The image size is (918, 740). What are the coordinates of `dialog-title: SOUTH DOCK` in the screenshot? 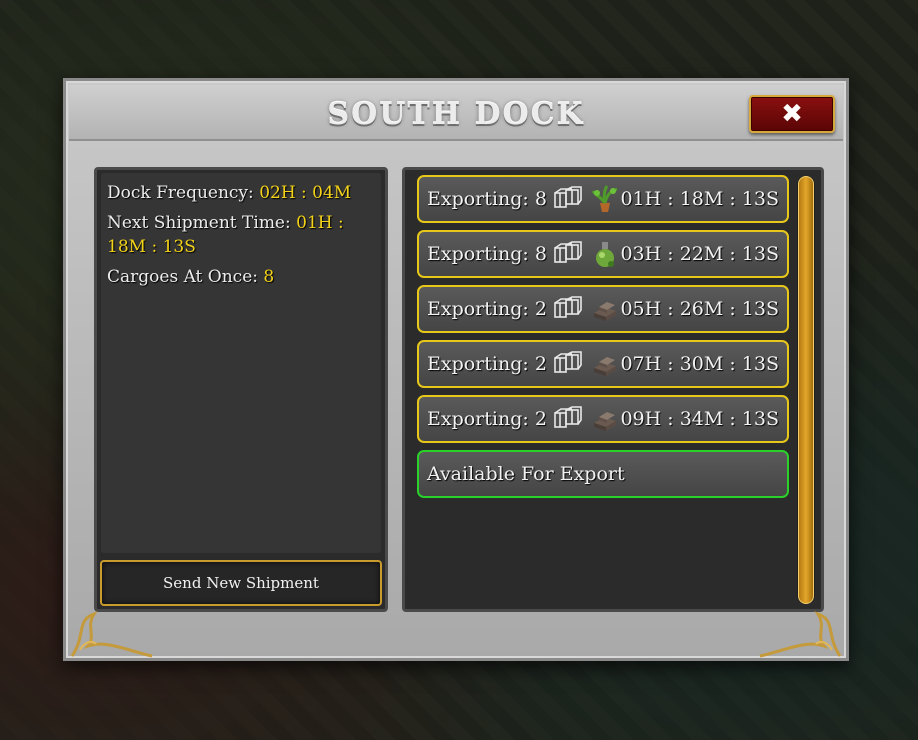 It's located at (456, 114).